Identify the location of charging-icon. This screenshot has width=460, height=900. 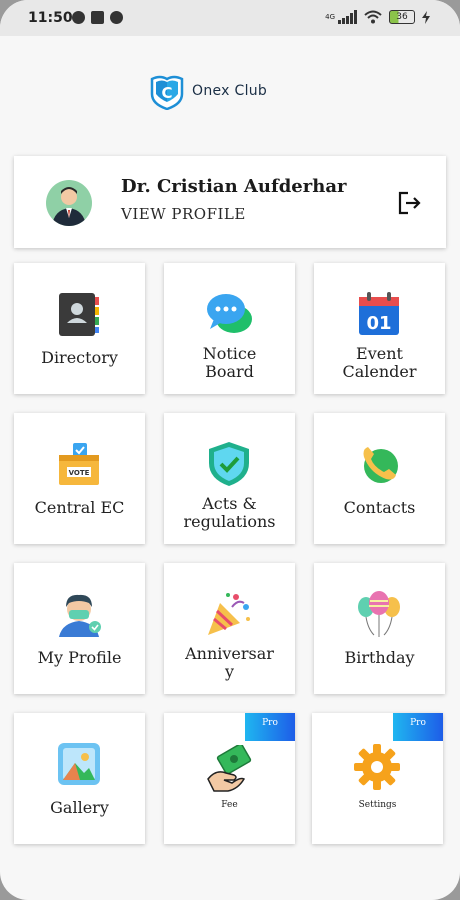
(426, 17).